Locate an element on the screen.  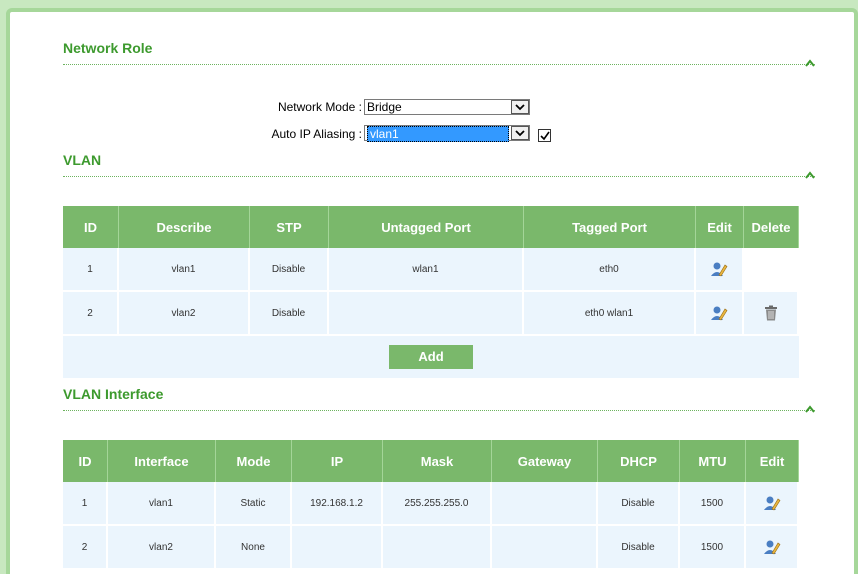
col-header-mode: Mode is located at coordinates (254, 461).